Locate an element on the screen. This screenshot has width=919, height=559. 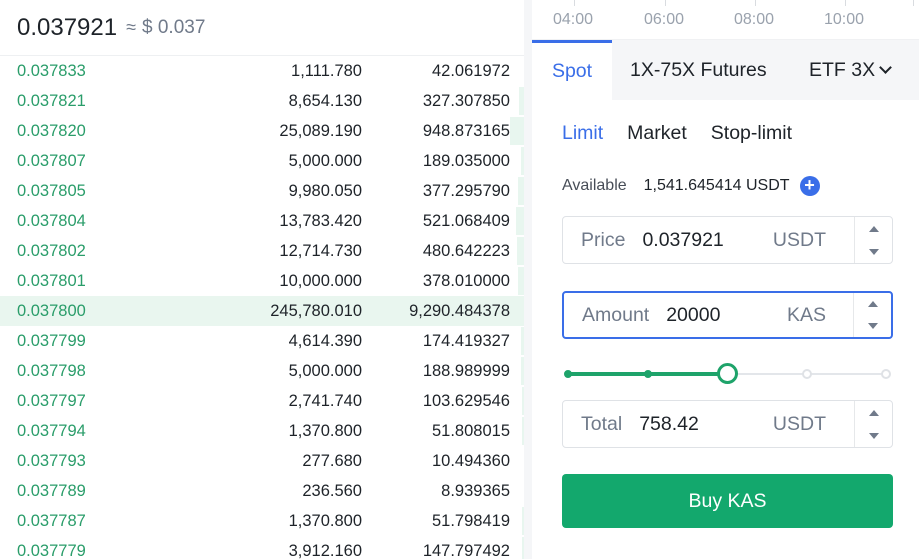
available-balance: Available 1,541.645414 USDT + is located at coordinates (691, 186).